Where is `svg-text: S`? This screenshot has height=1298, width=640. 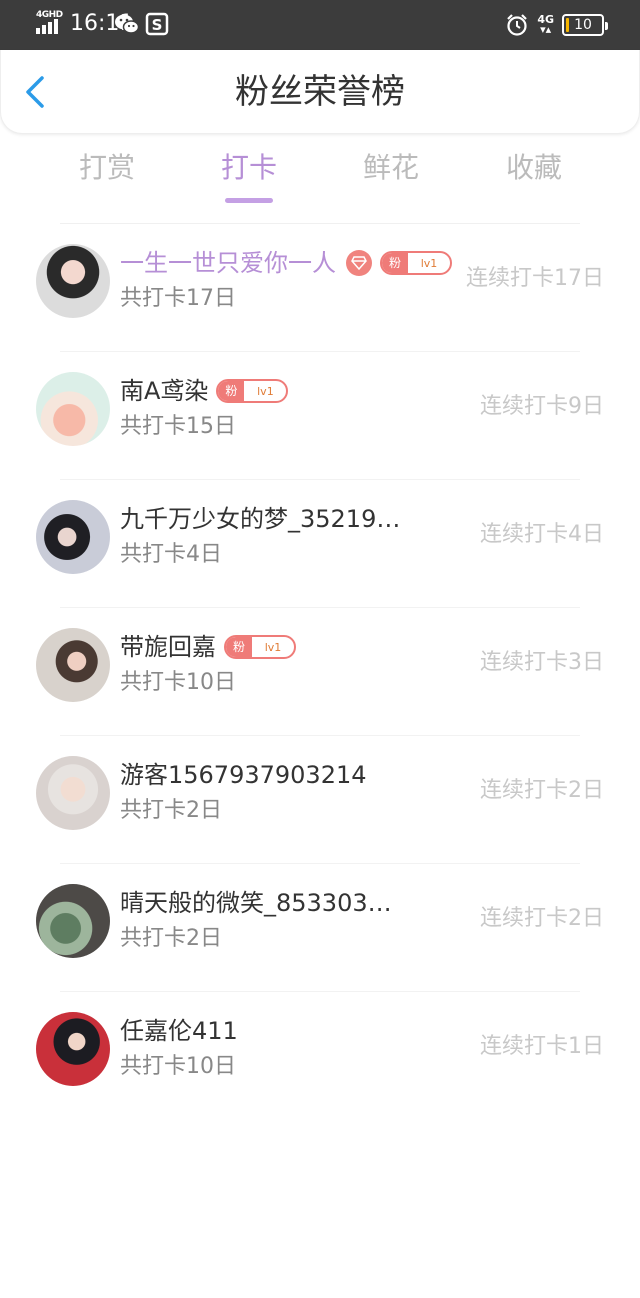
svg-text: S is located at coordinates (157, 25).